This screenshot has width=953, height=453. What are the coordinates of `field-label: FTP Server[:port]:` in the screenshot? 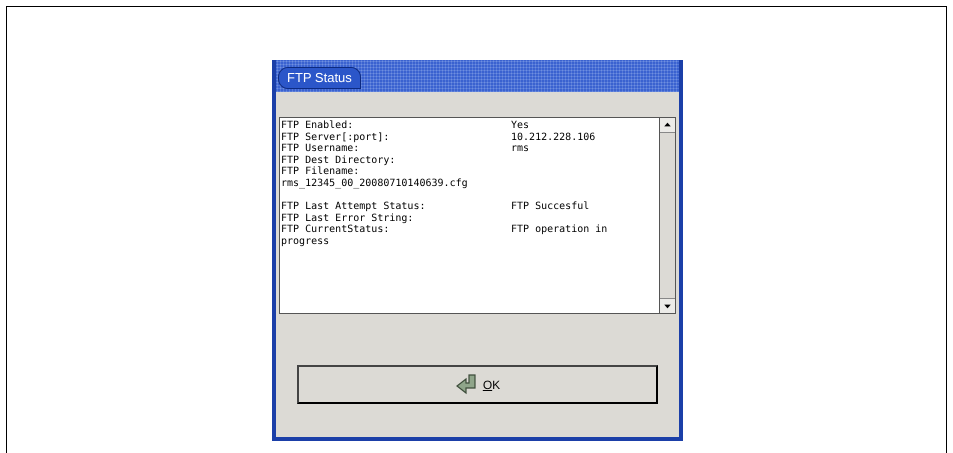 It's located at (335, 138).